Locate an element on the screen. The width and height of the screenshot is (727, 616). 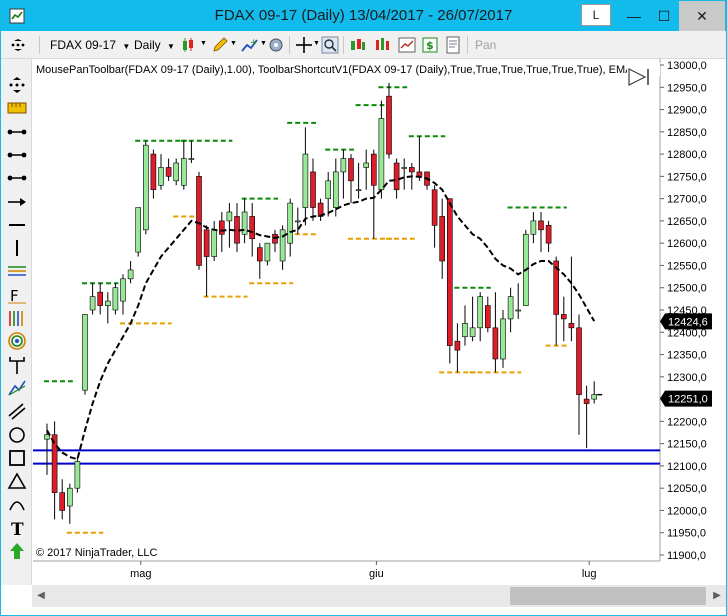
y-tick-label: 12000,0 is located at coordinates (687, 511).